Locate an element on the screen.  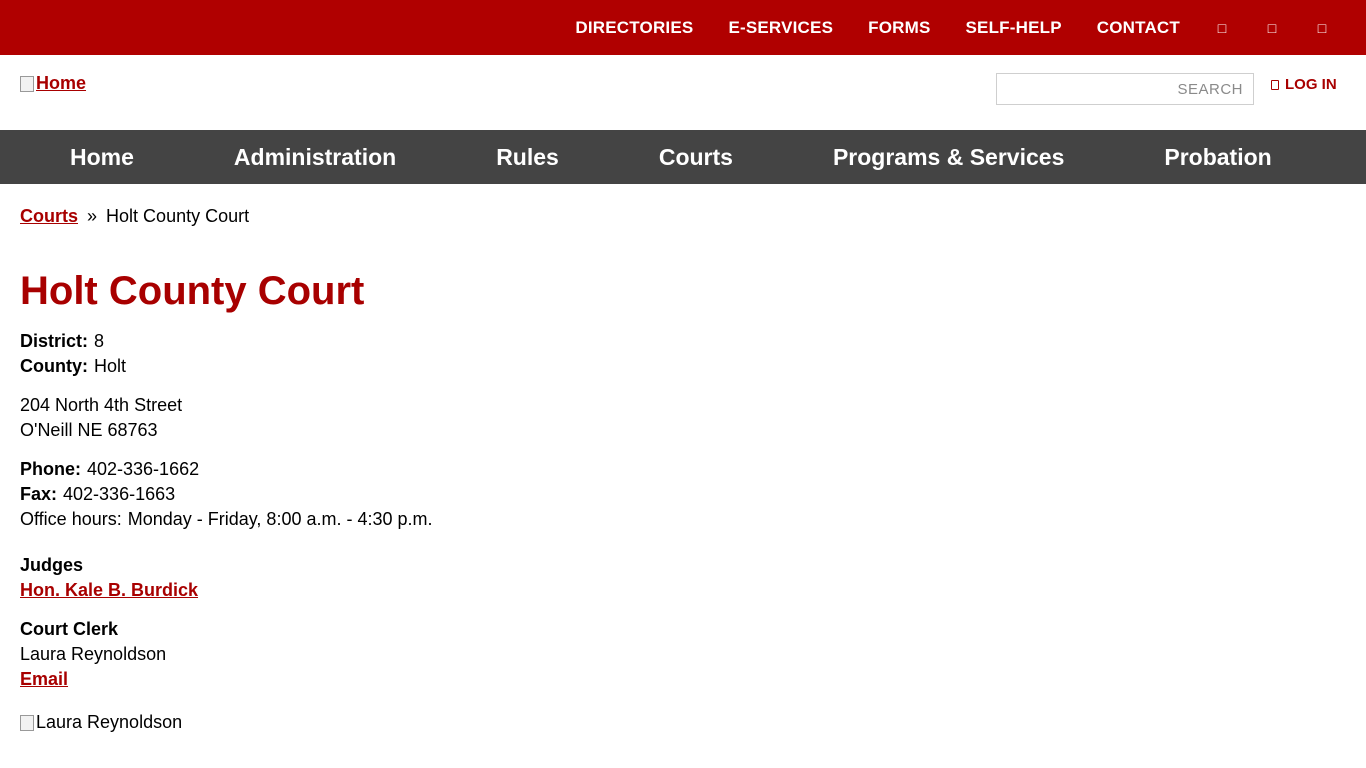
logo-home-link: Home is located at coordinates (61, 83).